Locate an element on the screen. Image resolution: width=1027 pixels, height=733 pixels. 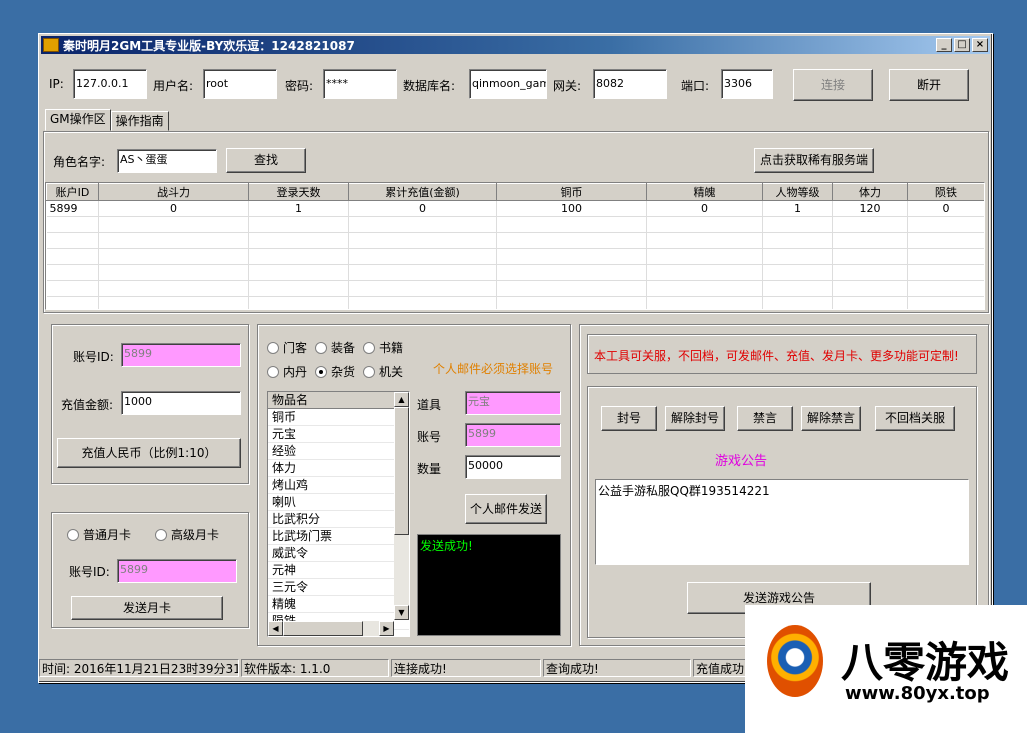
list-item: 铜币 is located at coordinates (338, 417).